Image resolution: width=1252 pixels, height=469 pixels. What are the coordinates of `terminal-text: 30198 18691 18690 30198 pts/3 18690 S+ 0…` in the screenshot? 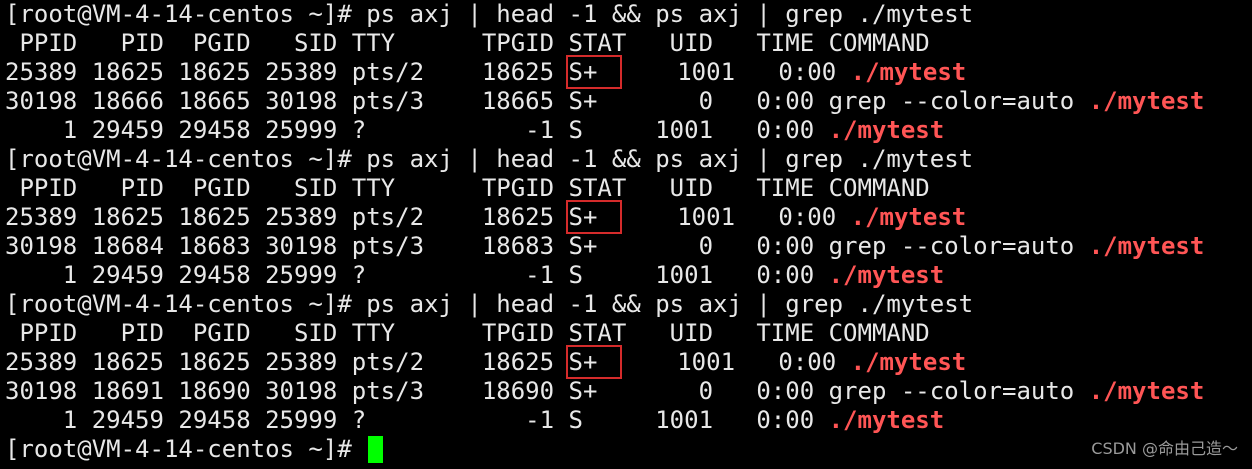 It's located at (547, 391).